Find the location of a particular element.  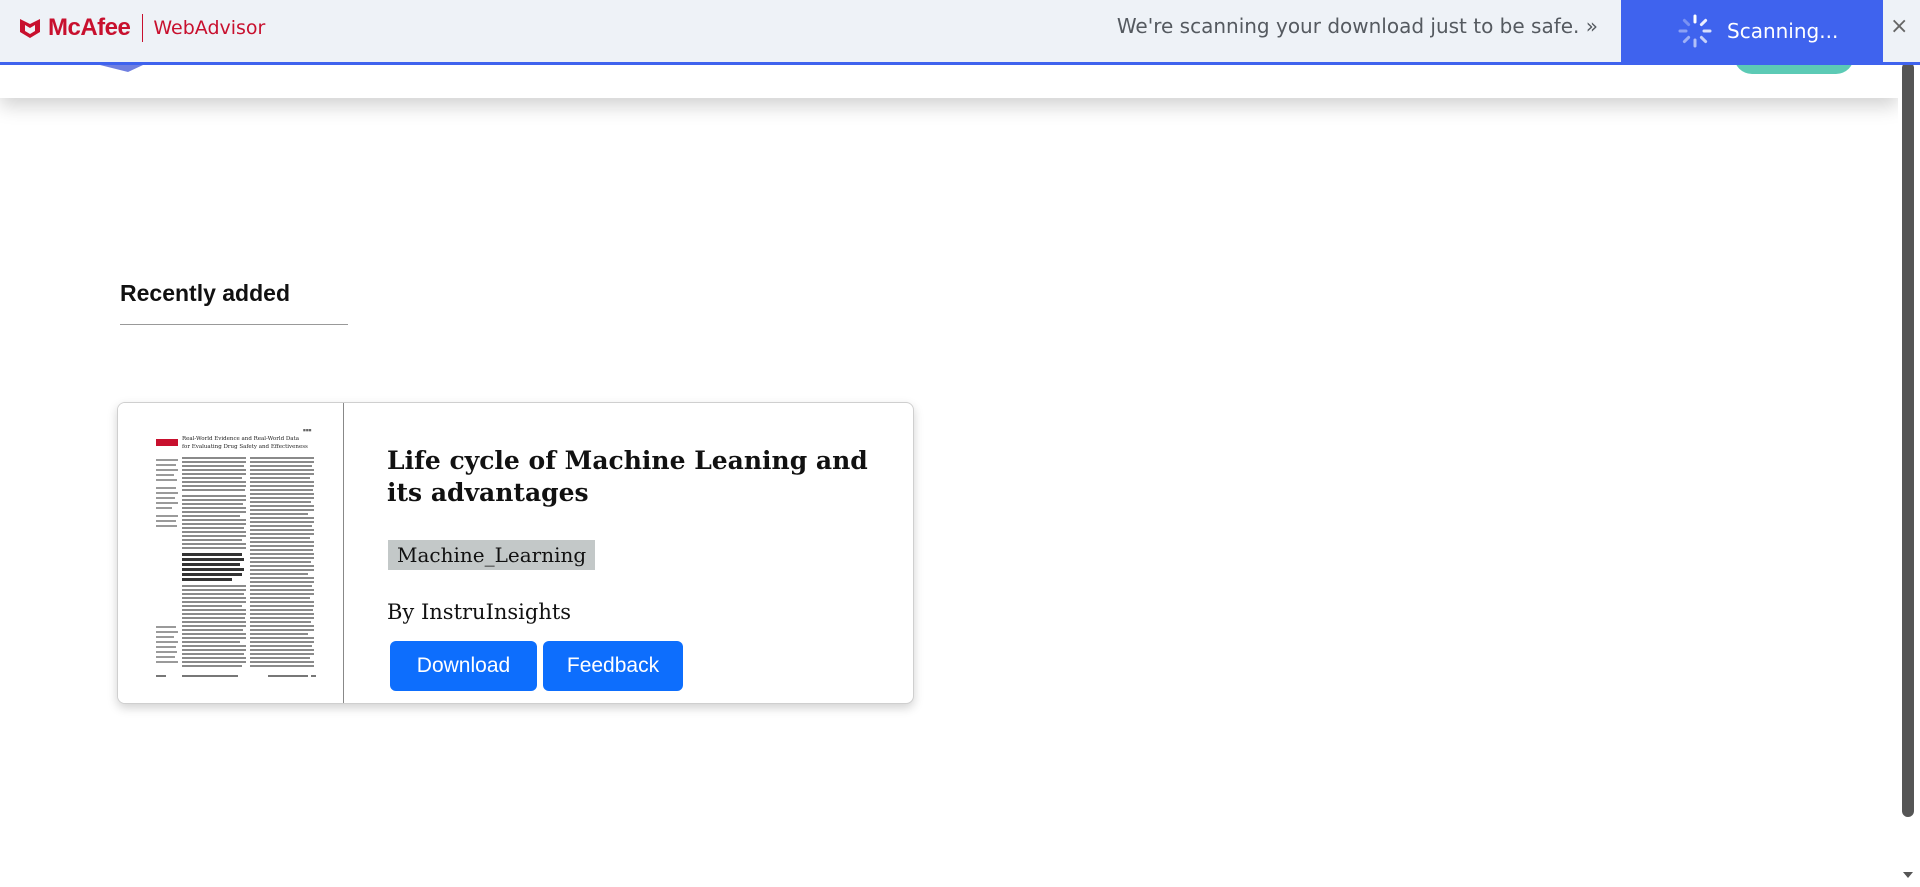

mcafee-logo: McAfee WebAdvisor is located at coordinates (141, 28).